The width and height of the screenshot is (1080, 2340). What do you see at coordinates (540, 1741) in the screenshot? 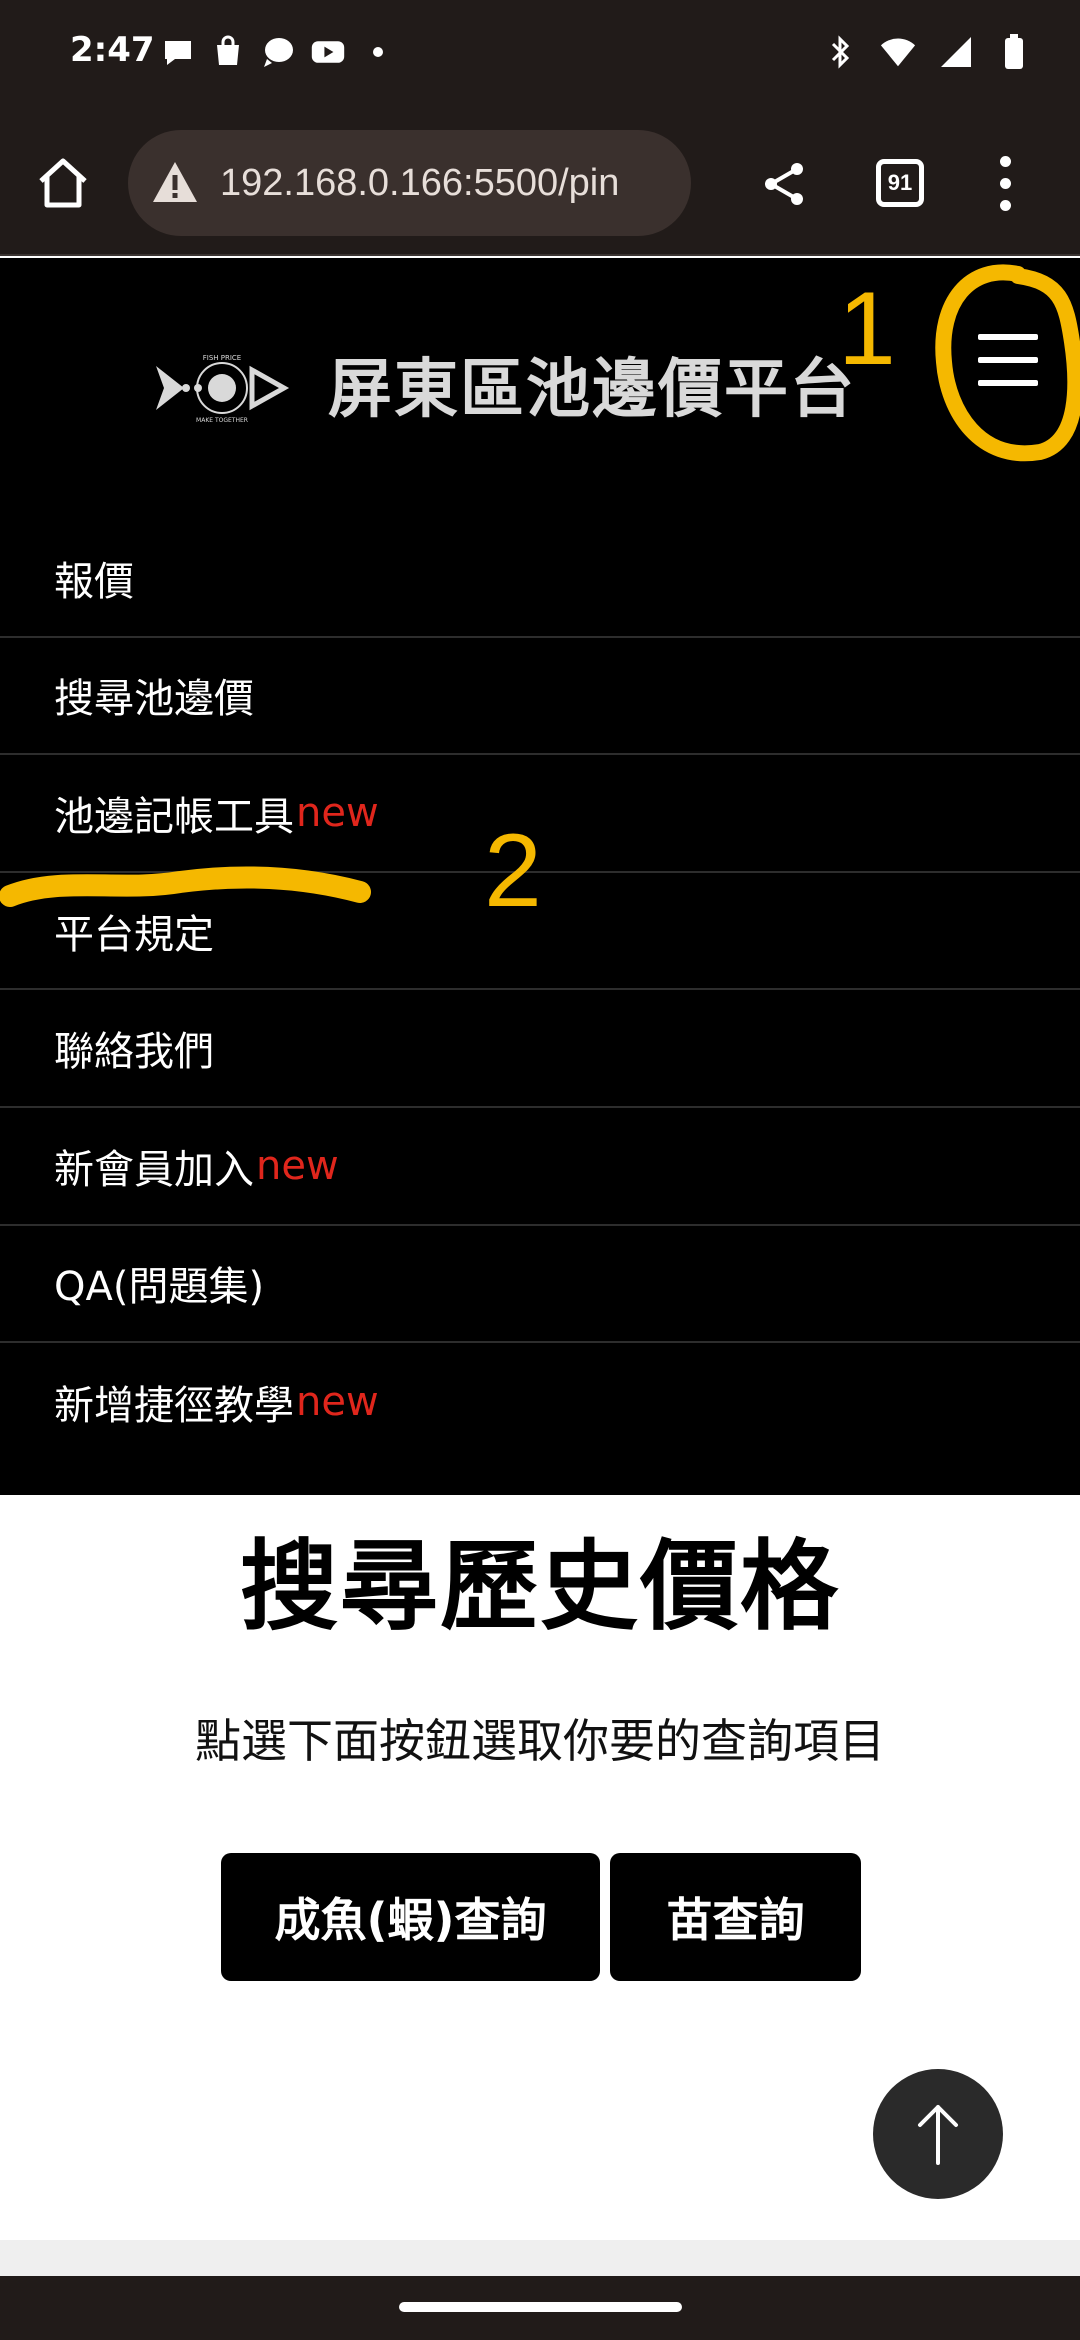
I see `page-subtitle: 點選下面按鈕選取你要的查詢項目` at bounding box center [540, 1741].